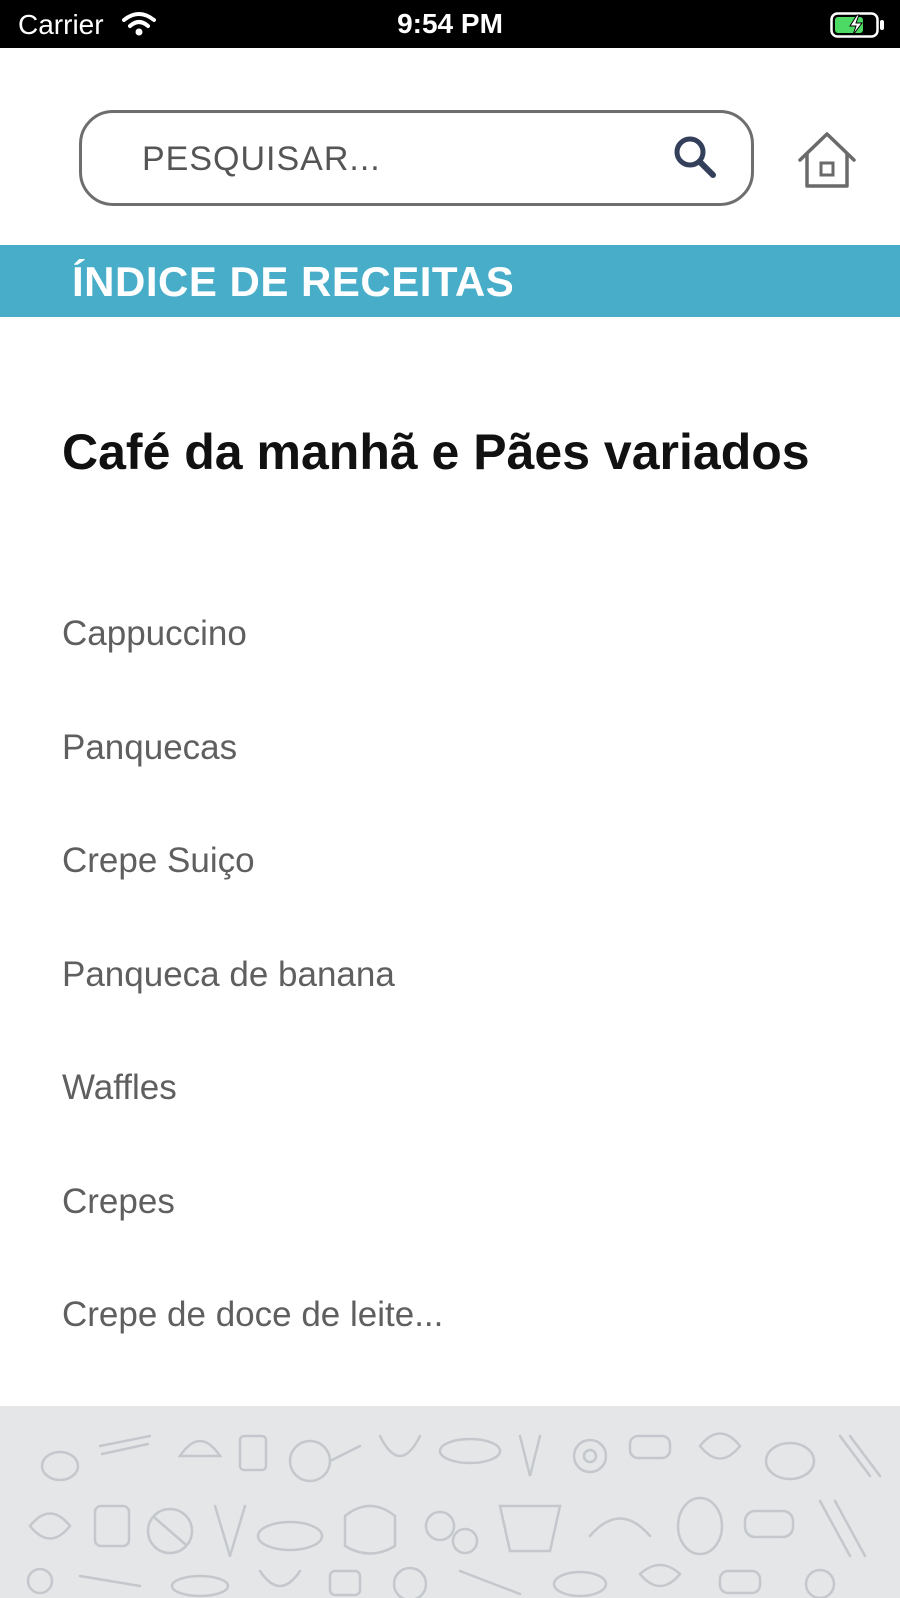 The height and width of the screenshot is (1598, 900). Describe the element at coordinates (392, 159) in the screenshot. I see `search-input` at that location.